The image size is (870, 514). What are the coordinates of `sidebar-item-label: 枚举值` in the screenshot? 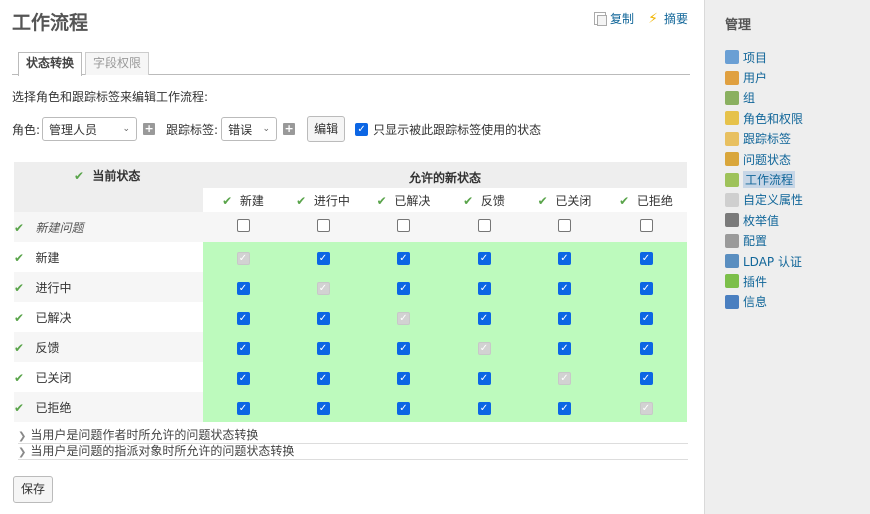 It's located at (761, 220).